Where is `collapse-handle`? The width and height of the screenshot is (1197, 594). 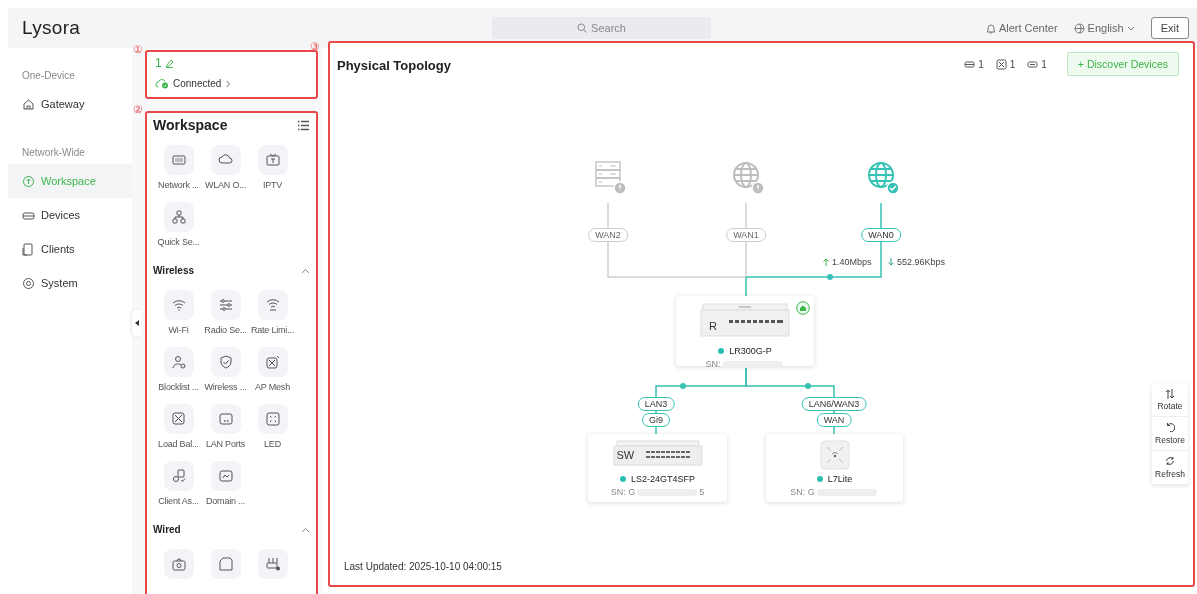
collapse-handle is located at coordinates (136, 323).